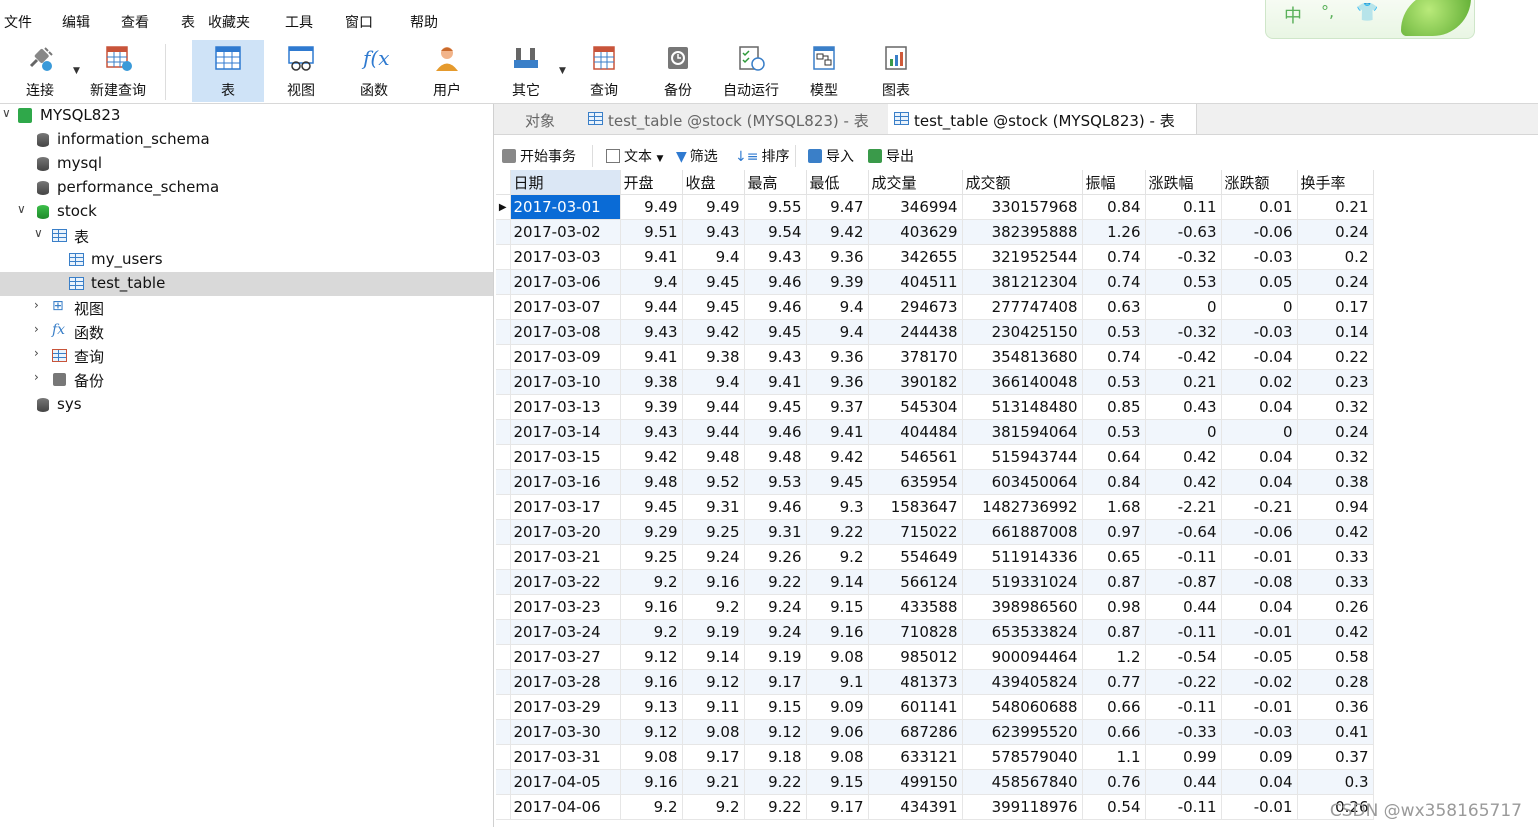  What do you see at coordinates (1114, 182) in the screenshot?
I see `column-header: 振幅` at bounding box center [1114, 182].